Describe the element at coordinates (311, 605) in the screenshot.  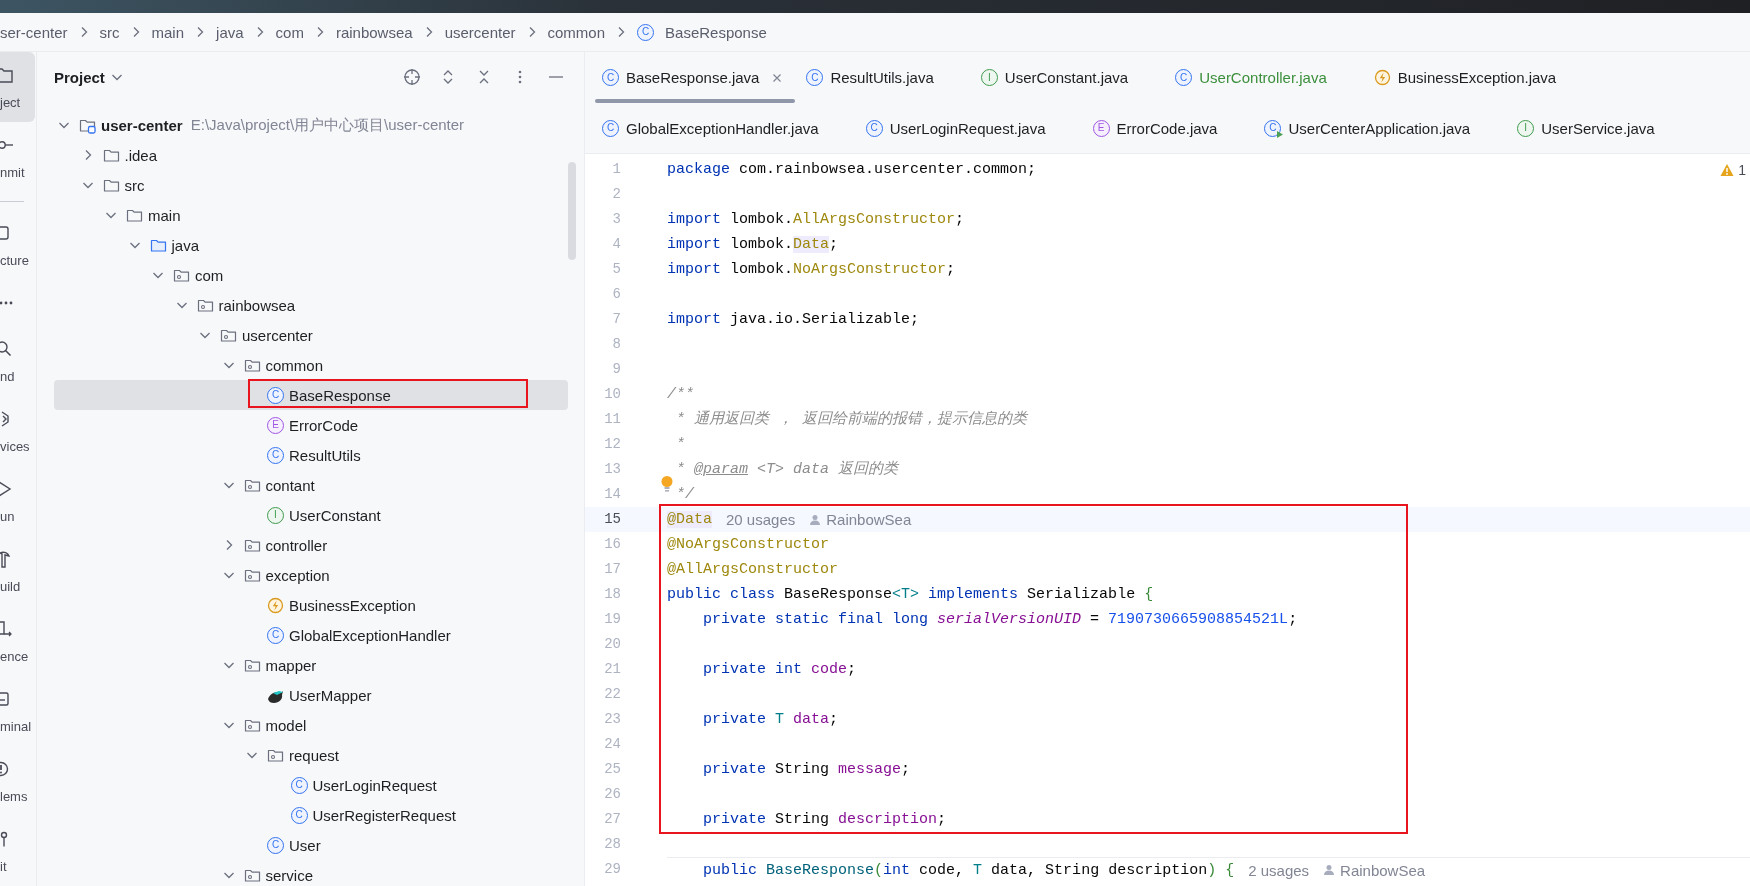
I see `tree-item: BusinessException` at that location.